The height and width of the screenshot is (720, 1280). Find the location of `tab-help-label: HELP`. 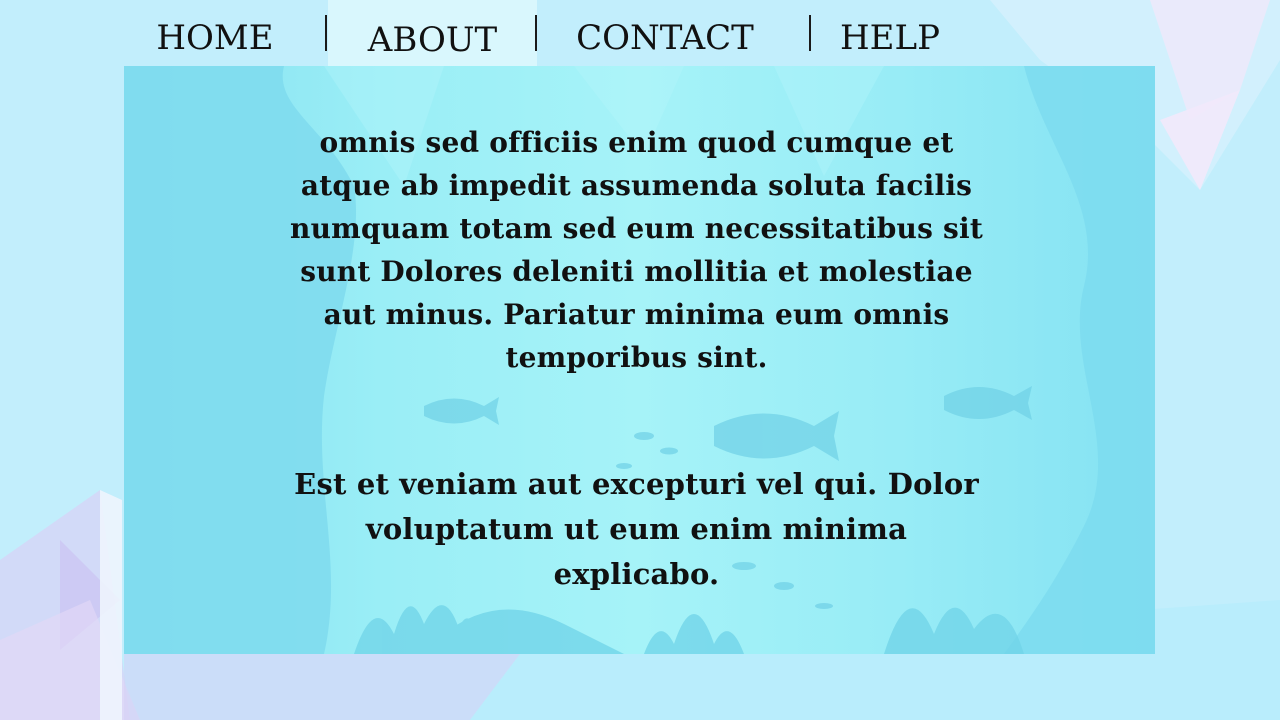

tab-help-label: HELP is located at coordinates (890, 38).